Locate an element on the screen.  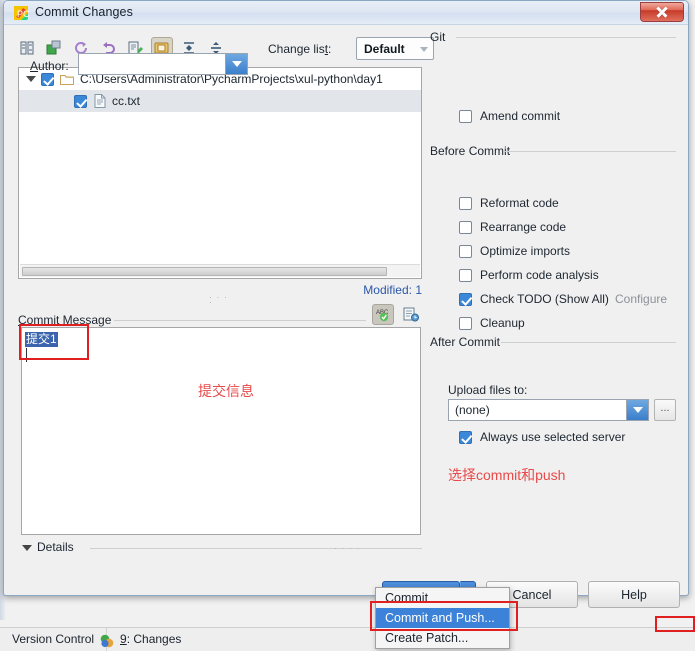
modified-count: Modified: 1 is located at coordinates (392, 290).